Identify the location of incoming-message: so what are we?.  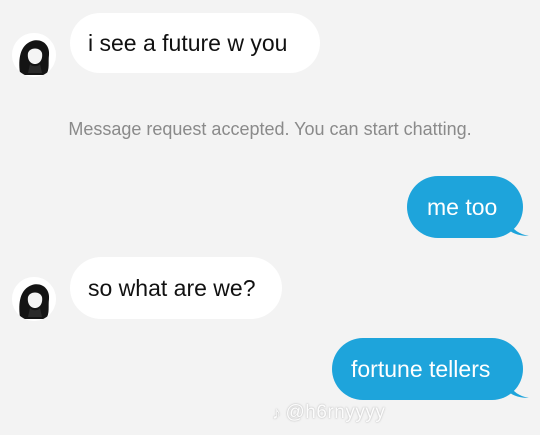
(176, 288).